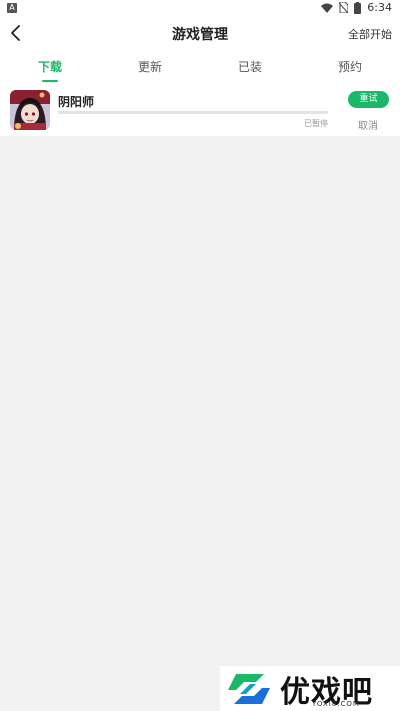 The height and width of the screenshot is (711, 400). Describe the element at coordinates (310, 688) in the screenshot. I see `watermark: 优戏吧 YOXI8.COM` at that location.